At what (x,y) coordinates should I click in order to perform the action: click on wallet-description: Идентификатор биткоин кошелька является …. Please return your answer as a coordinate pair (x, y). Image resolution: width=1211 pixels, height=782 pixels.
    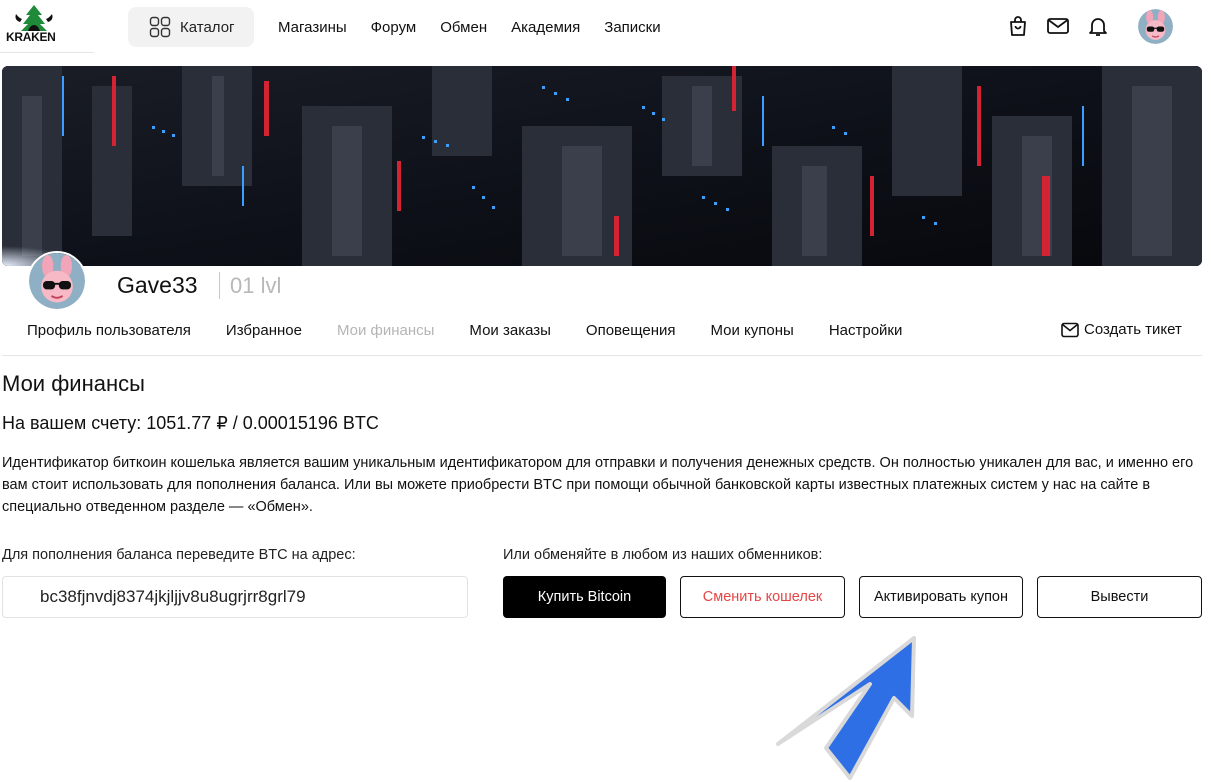
    Looking at the image, I should click on (598, 485).